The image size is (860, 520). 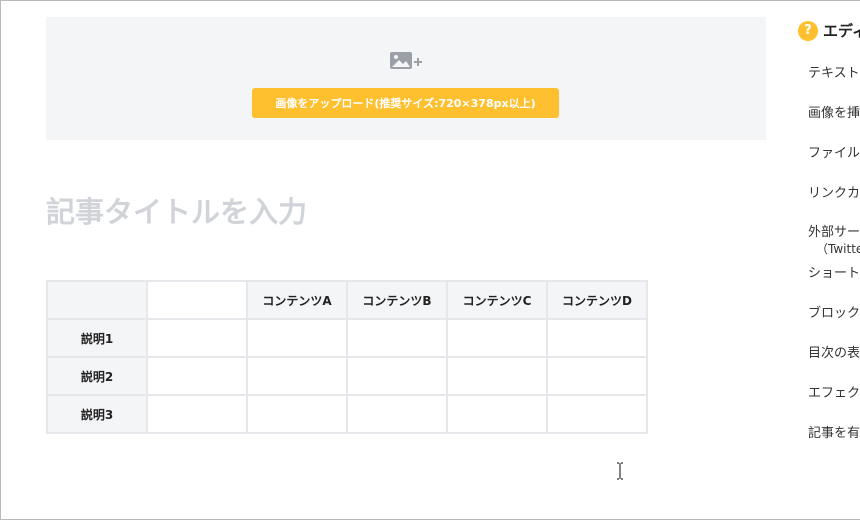 I want to click on help-item: リンクカ, so click(x=834, y=200).